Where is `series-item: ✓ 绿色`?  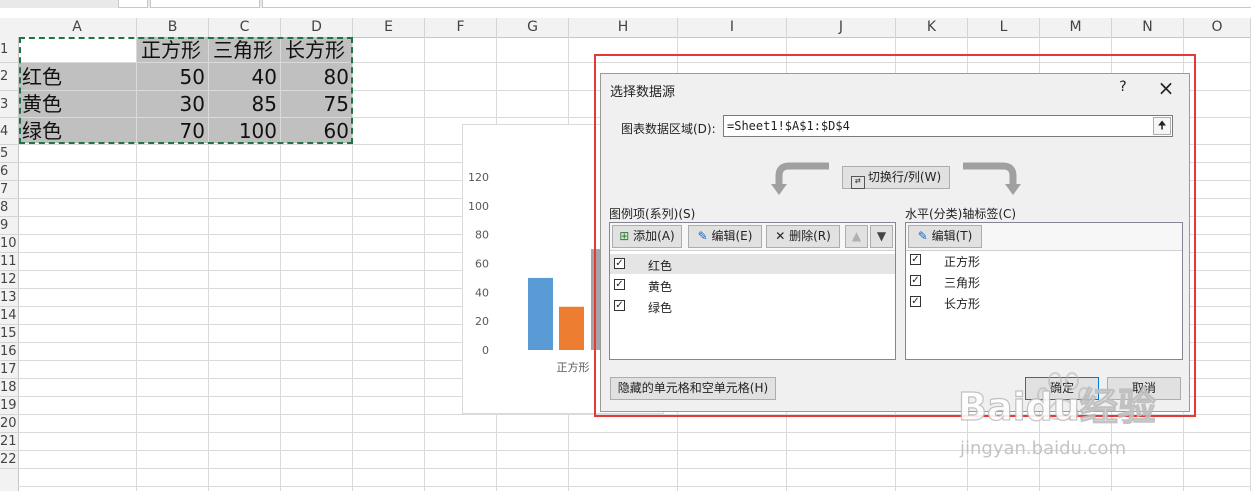 series-item: ✓ 绿色 is located at coordinates (752, 306).